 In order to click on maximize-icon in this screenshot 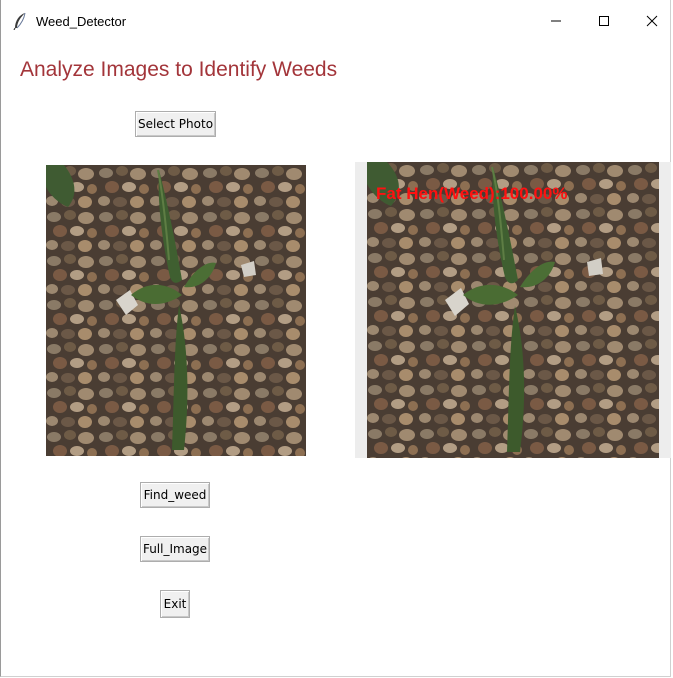, I will do `click(604, 21)`.